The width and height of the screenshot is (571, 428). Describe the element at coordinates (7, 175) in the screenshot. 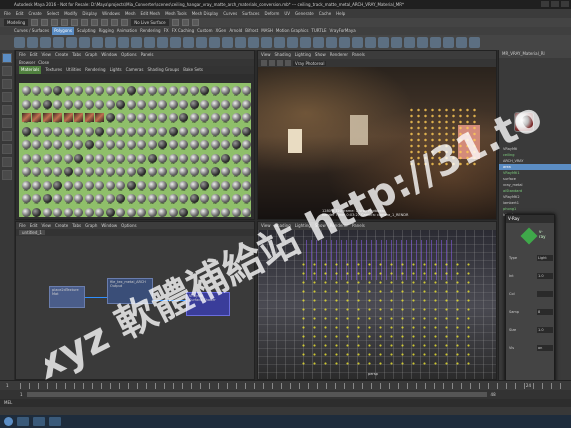

I see `layout-outliner-icon` at that location.